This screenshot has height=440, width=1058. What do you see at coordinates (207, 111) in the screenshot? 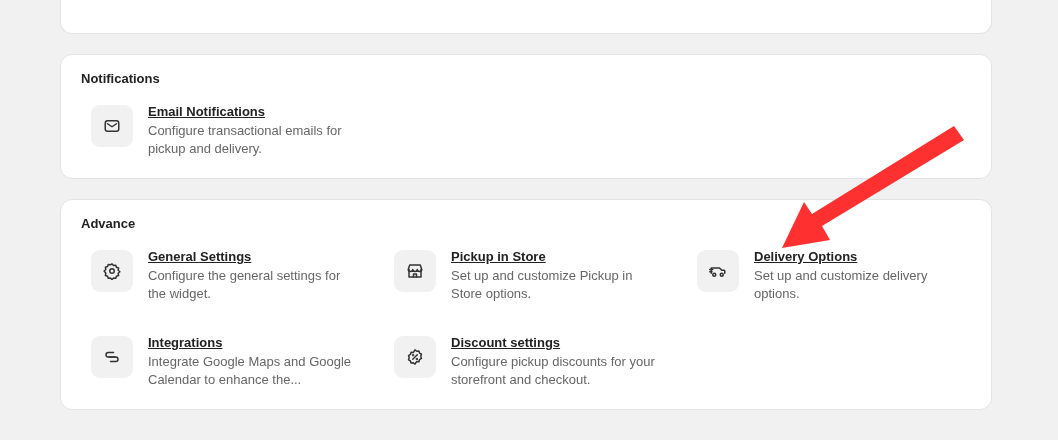
I see `settings-link: Email Notifications` at bounding box center [207, 111].